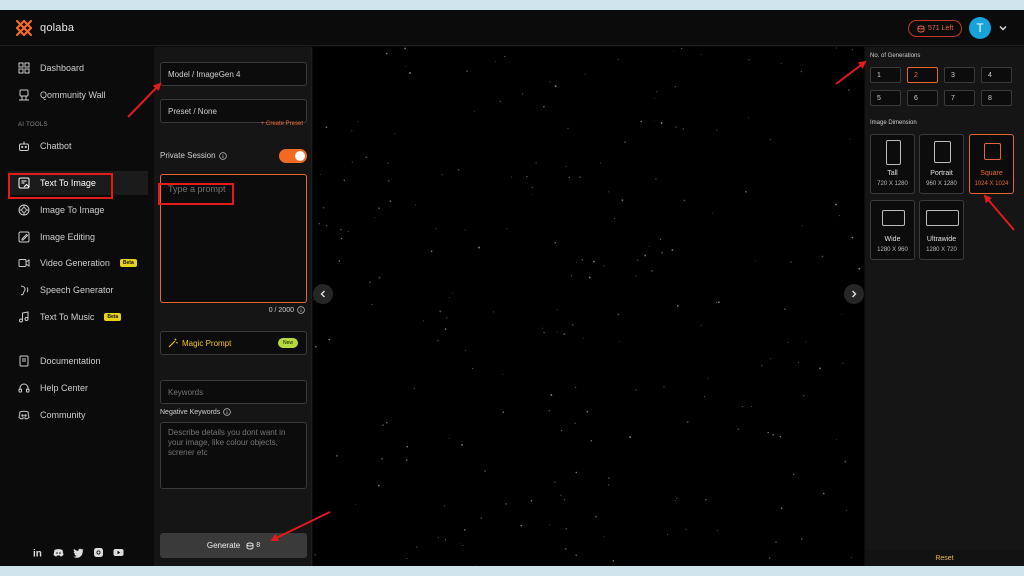 The width and height of the screenshot is (1024, 576). I want to click on generation-option-3: 3, so click(959, 75).